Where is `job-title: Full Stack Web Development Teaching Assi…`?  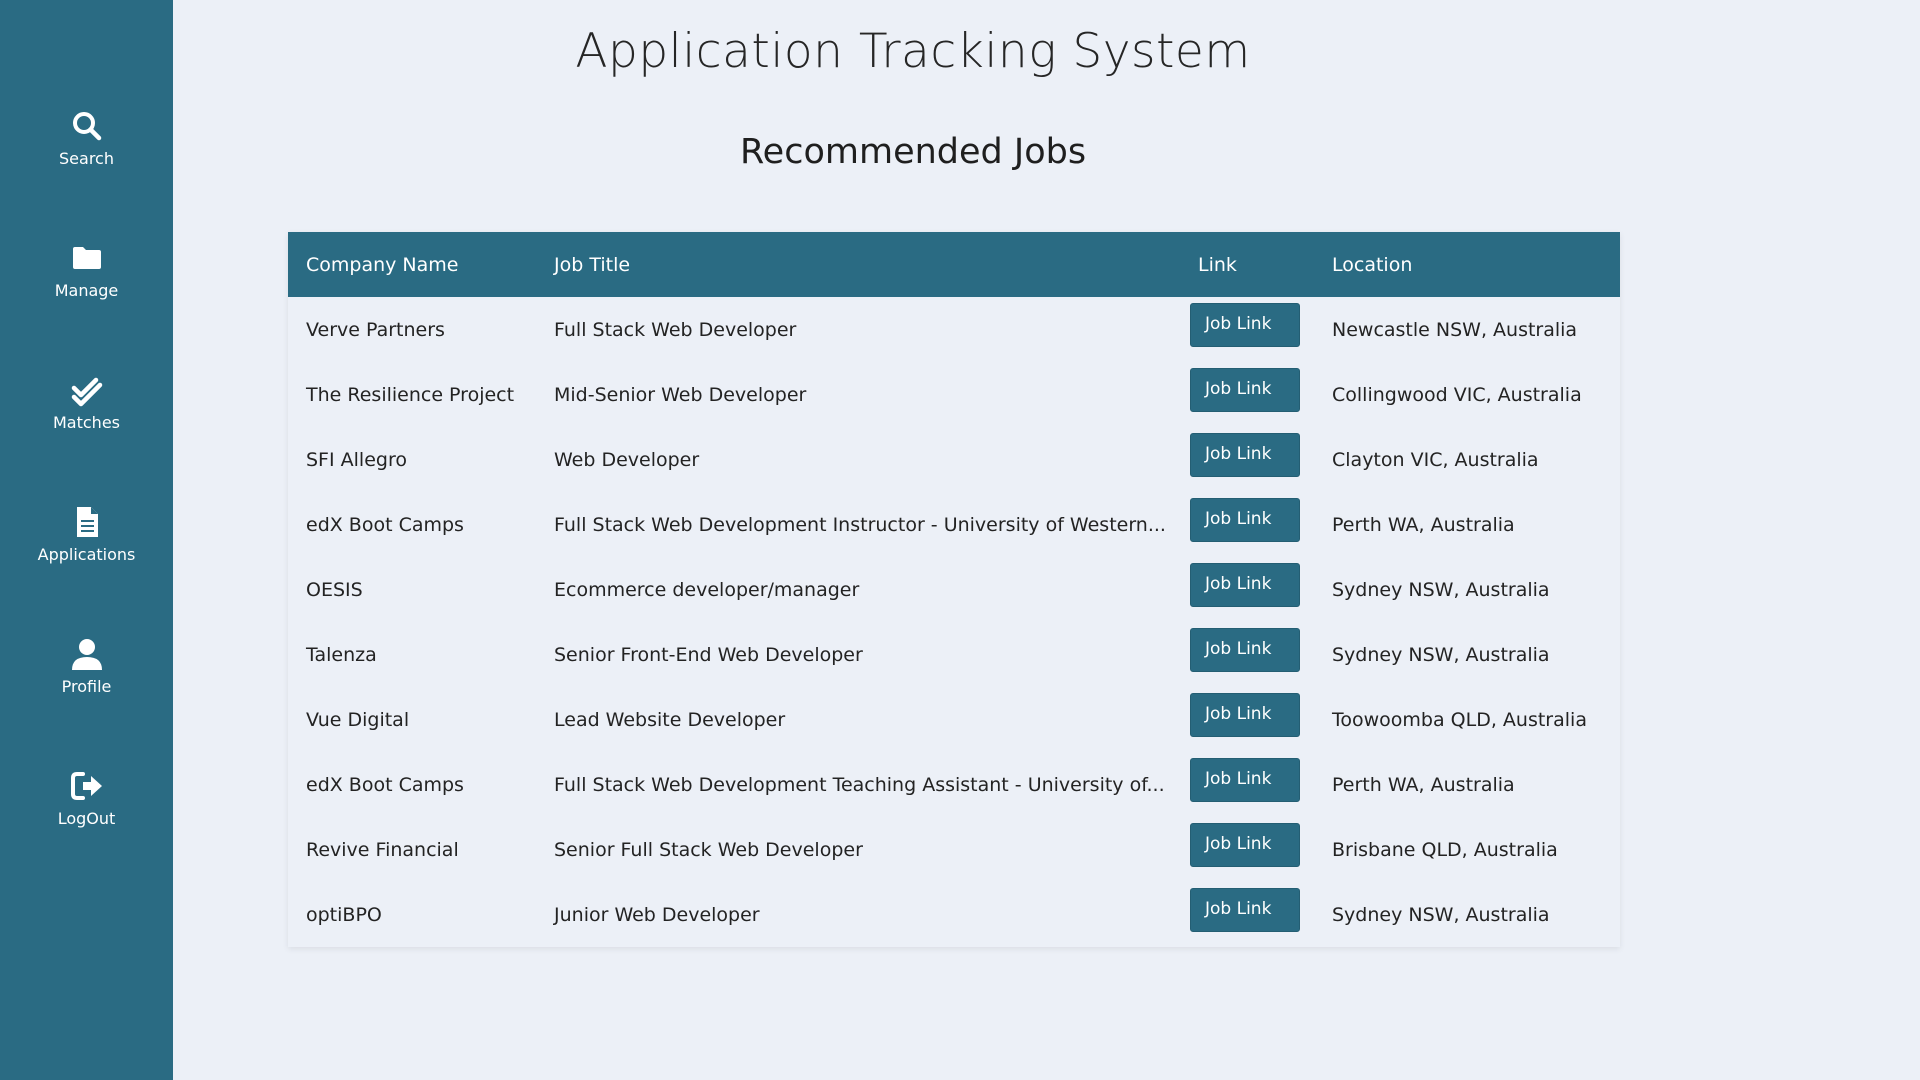 job-title: Full Stack Web Development Teaching Assi… is located at coordinates (859, 784).